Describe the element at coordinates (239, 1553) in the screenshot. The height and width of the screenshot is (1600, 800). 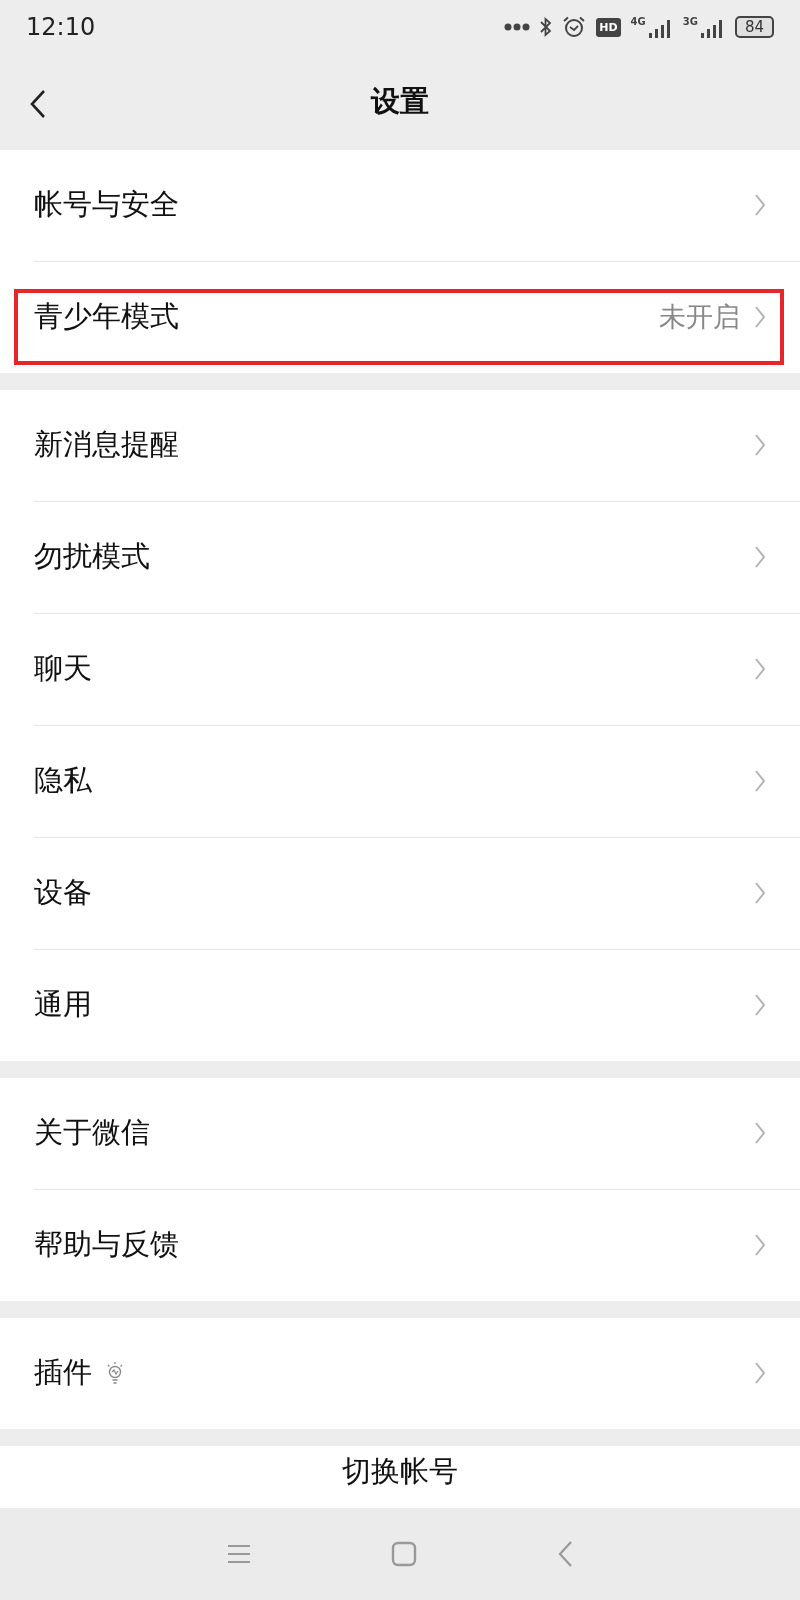
I see `menu-icon` at that location.